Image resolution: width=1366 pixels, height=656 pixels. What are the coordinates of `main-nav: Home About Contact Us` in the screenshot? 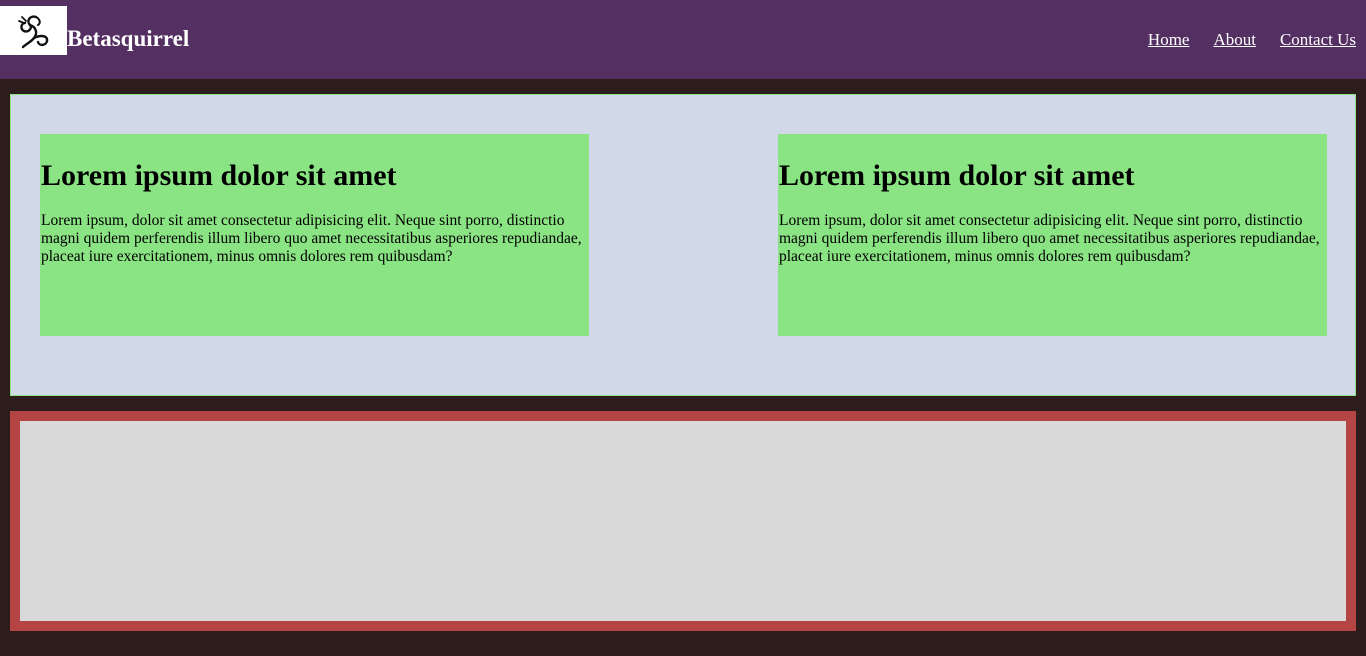 It's located at (1252, 40).